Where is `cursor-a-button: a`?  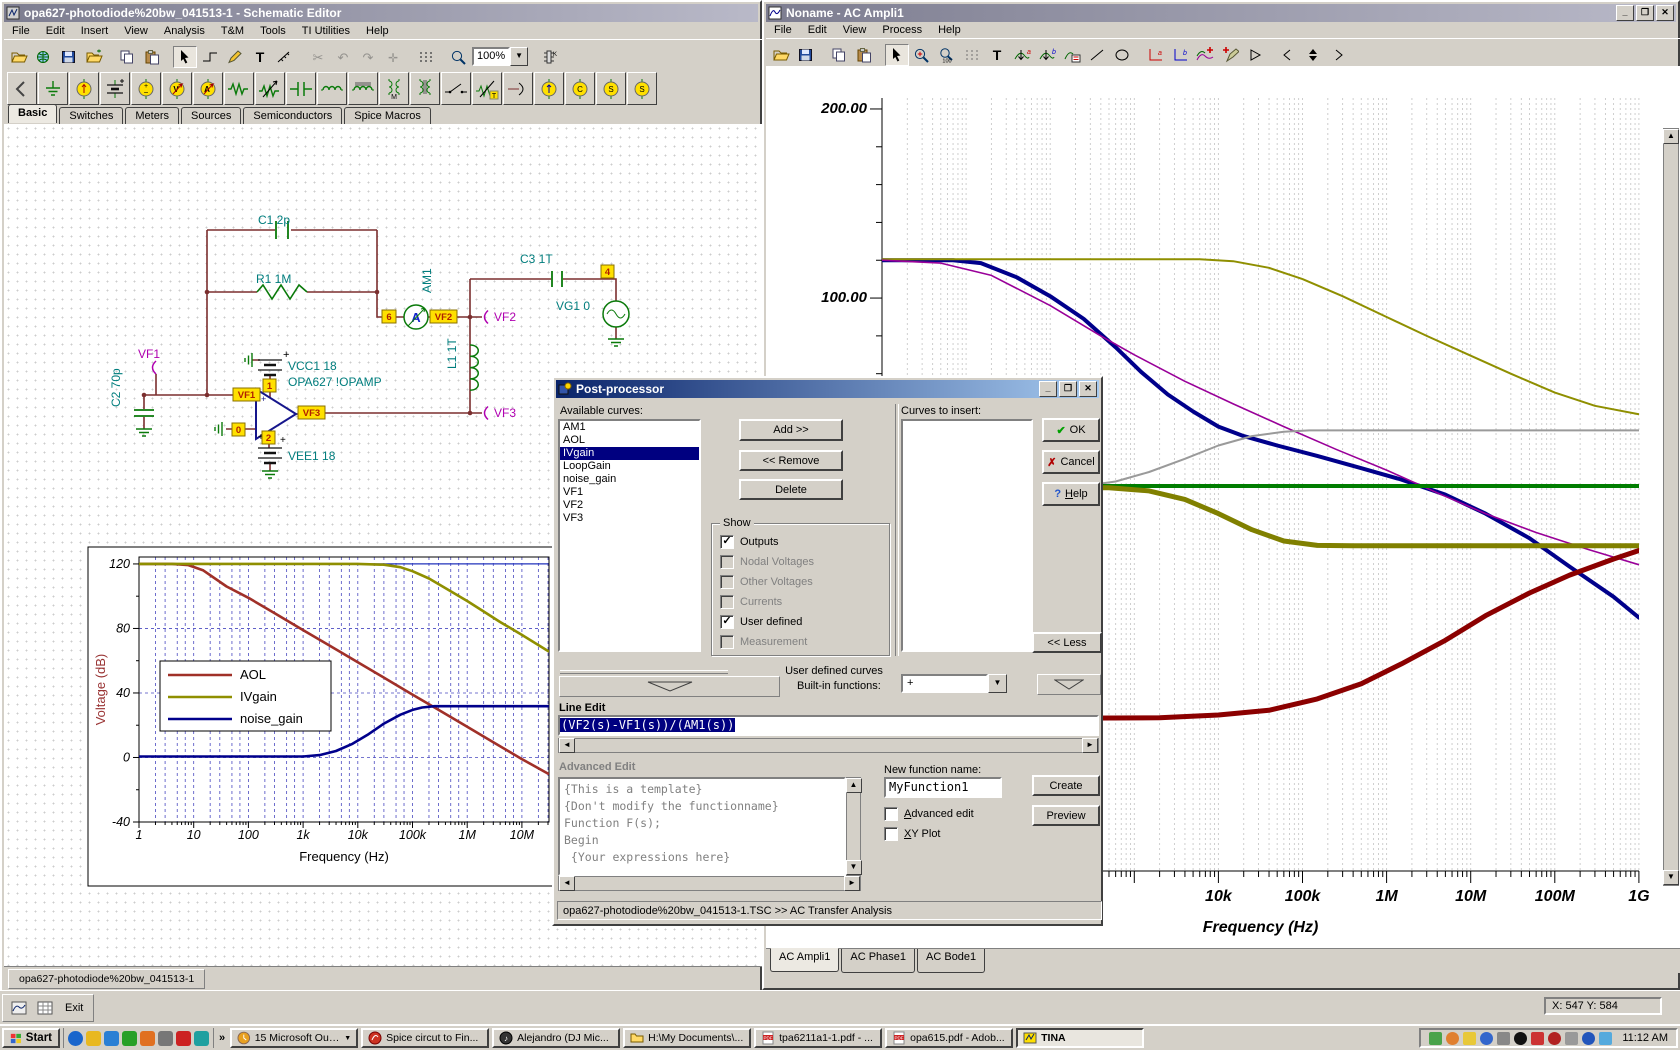 cursor-a-button: a is located at coordinates (1022, 55).